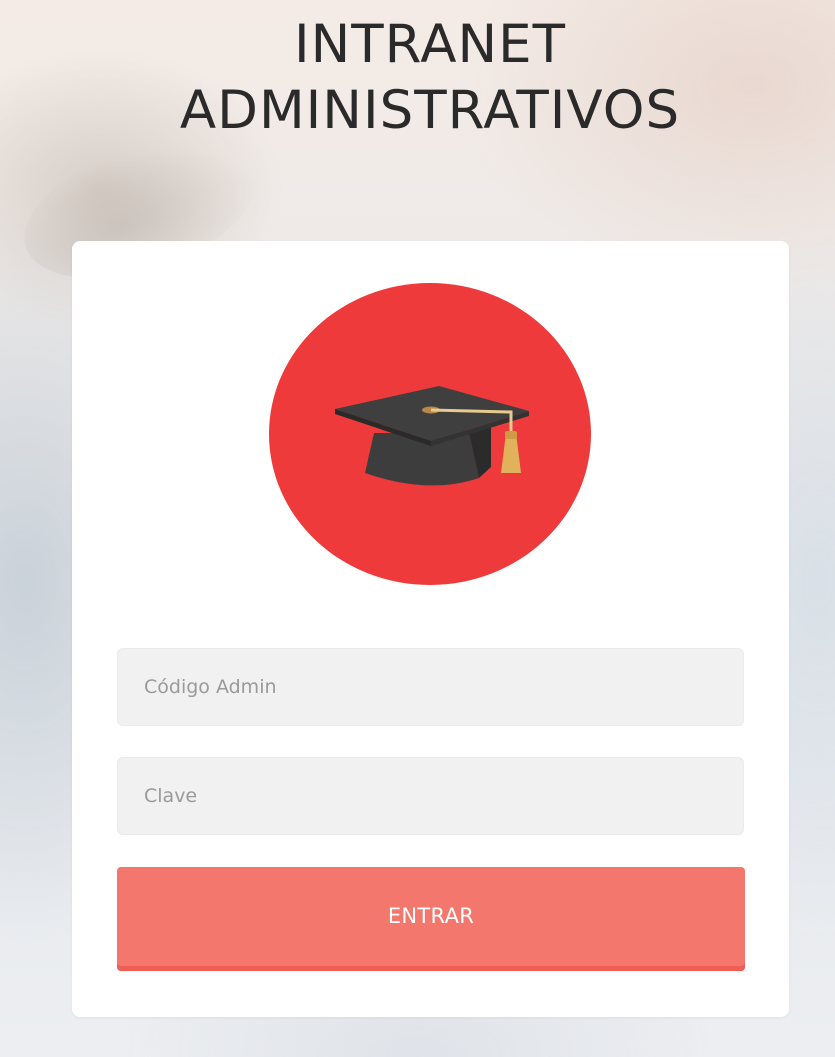  I want to click on page-title-line-2: ADMINISTRATIVOS, so click(430, 110).